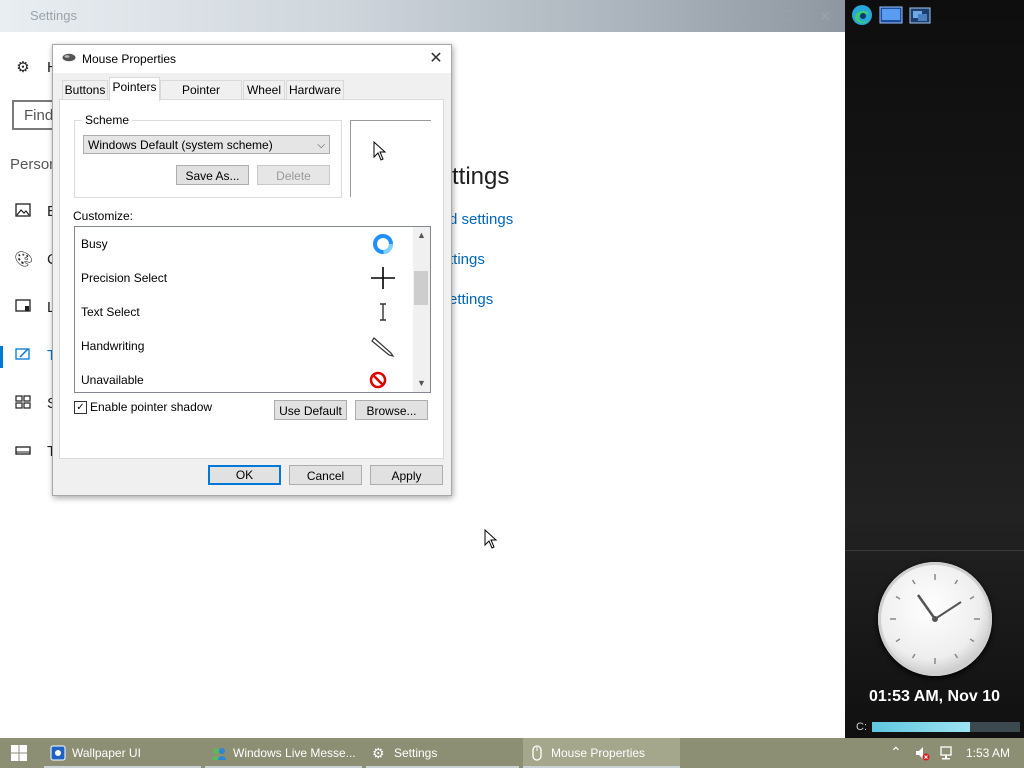 The image size is (1024, 768). What do you see at coordinates (421, 235) in the screenshot?
I see `scroll-up-icon: ▲` at bounding box center [421, 235].